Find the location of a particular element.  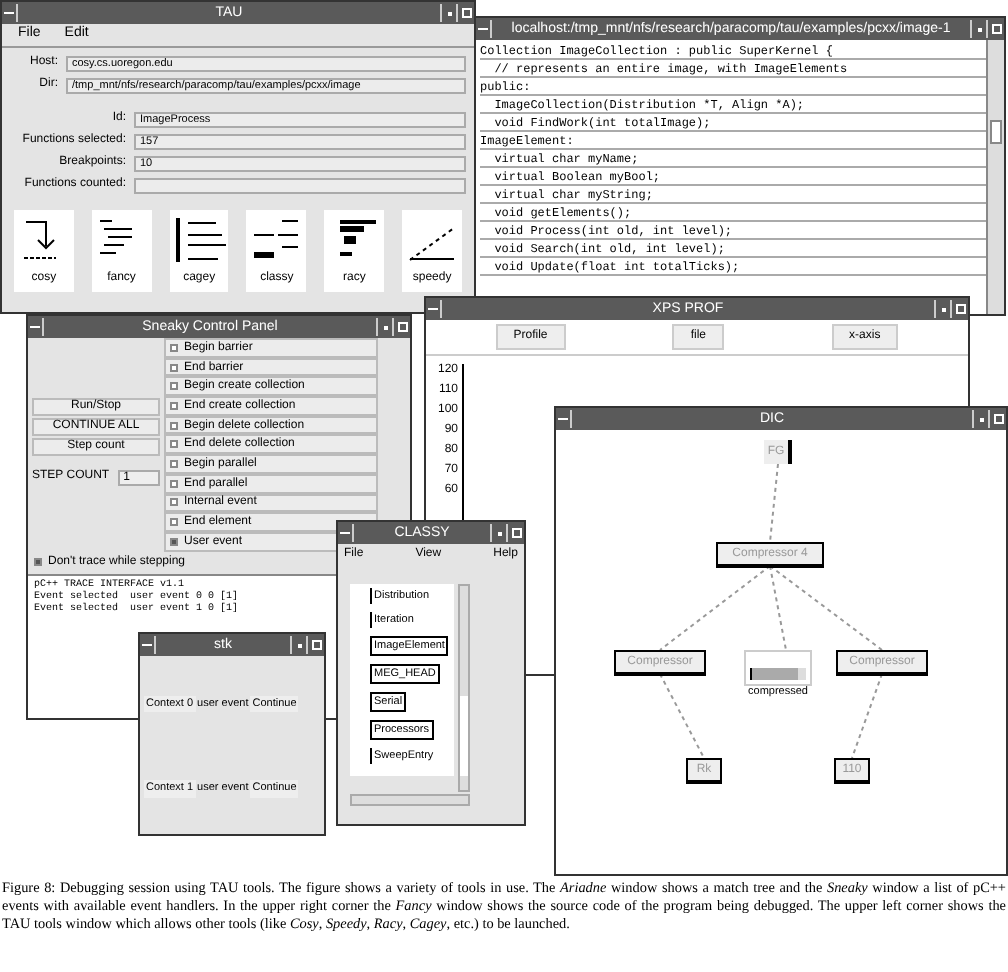

text-field is located at coordinates (300, 185).